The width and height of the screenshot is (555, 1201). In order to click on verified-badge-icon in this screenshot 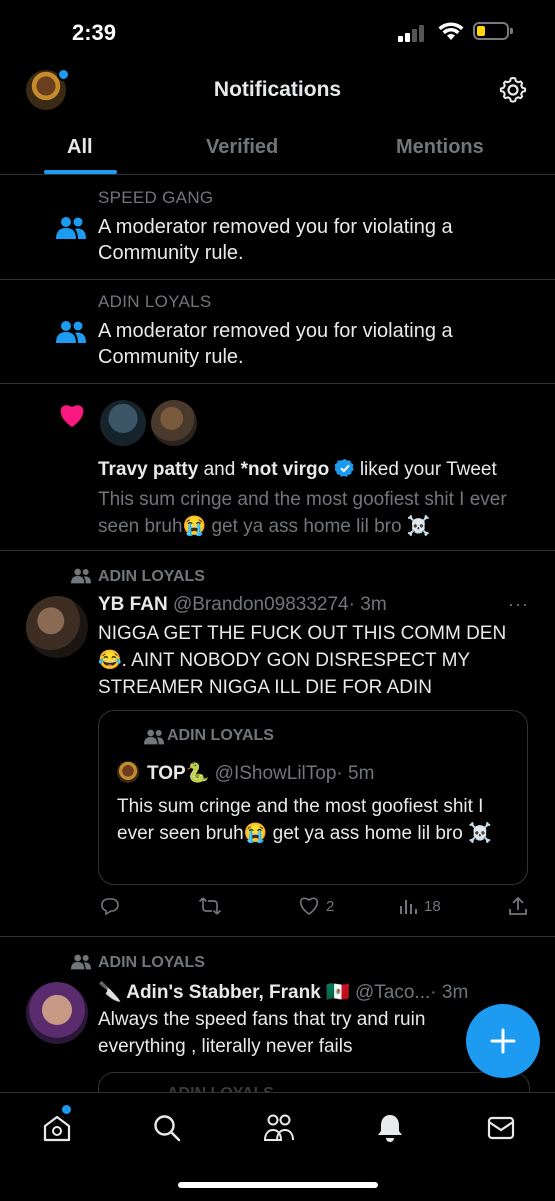, I will do `click(344, 468)`.